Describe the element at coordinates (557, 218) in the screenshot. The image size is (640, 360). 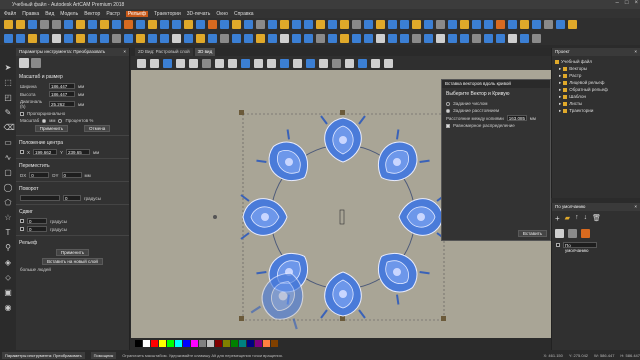
I see `add-icon: +` at that location.